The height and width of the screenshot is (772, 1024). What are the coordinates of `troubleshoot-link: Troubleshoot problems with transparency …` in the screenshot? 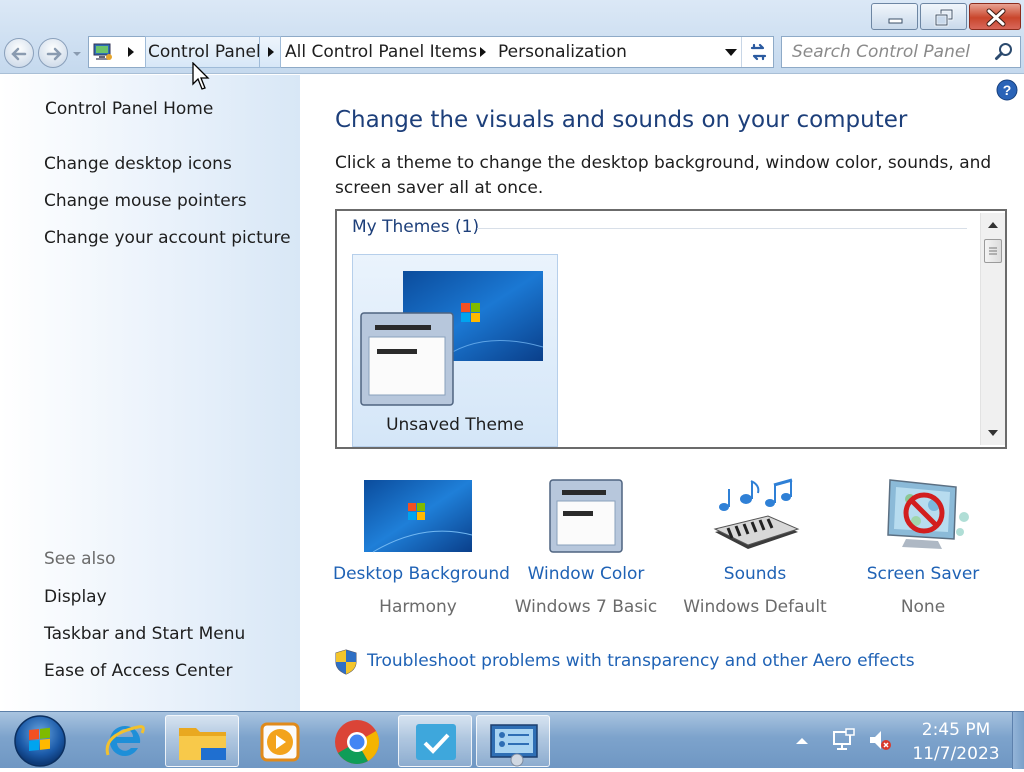 It's located at (641, 661).